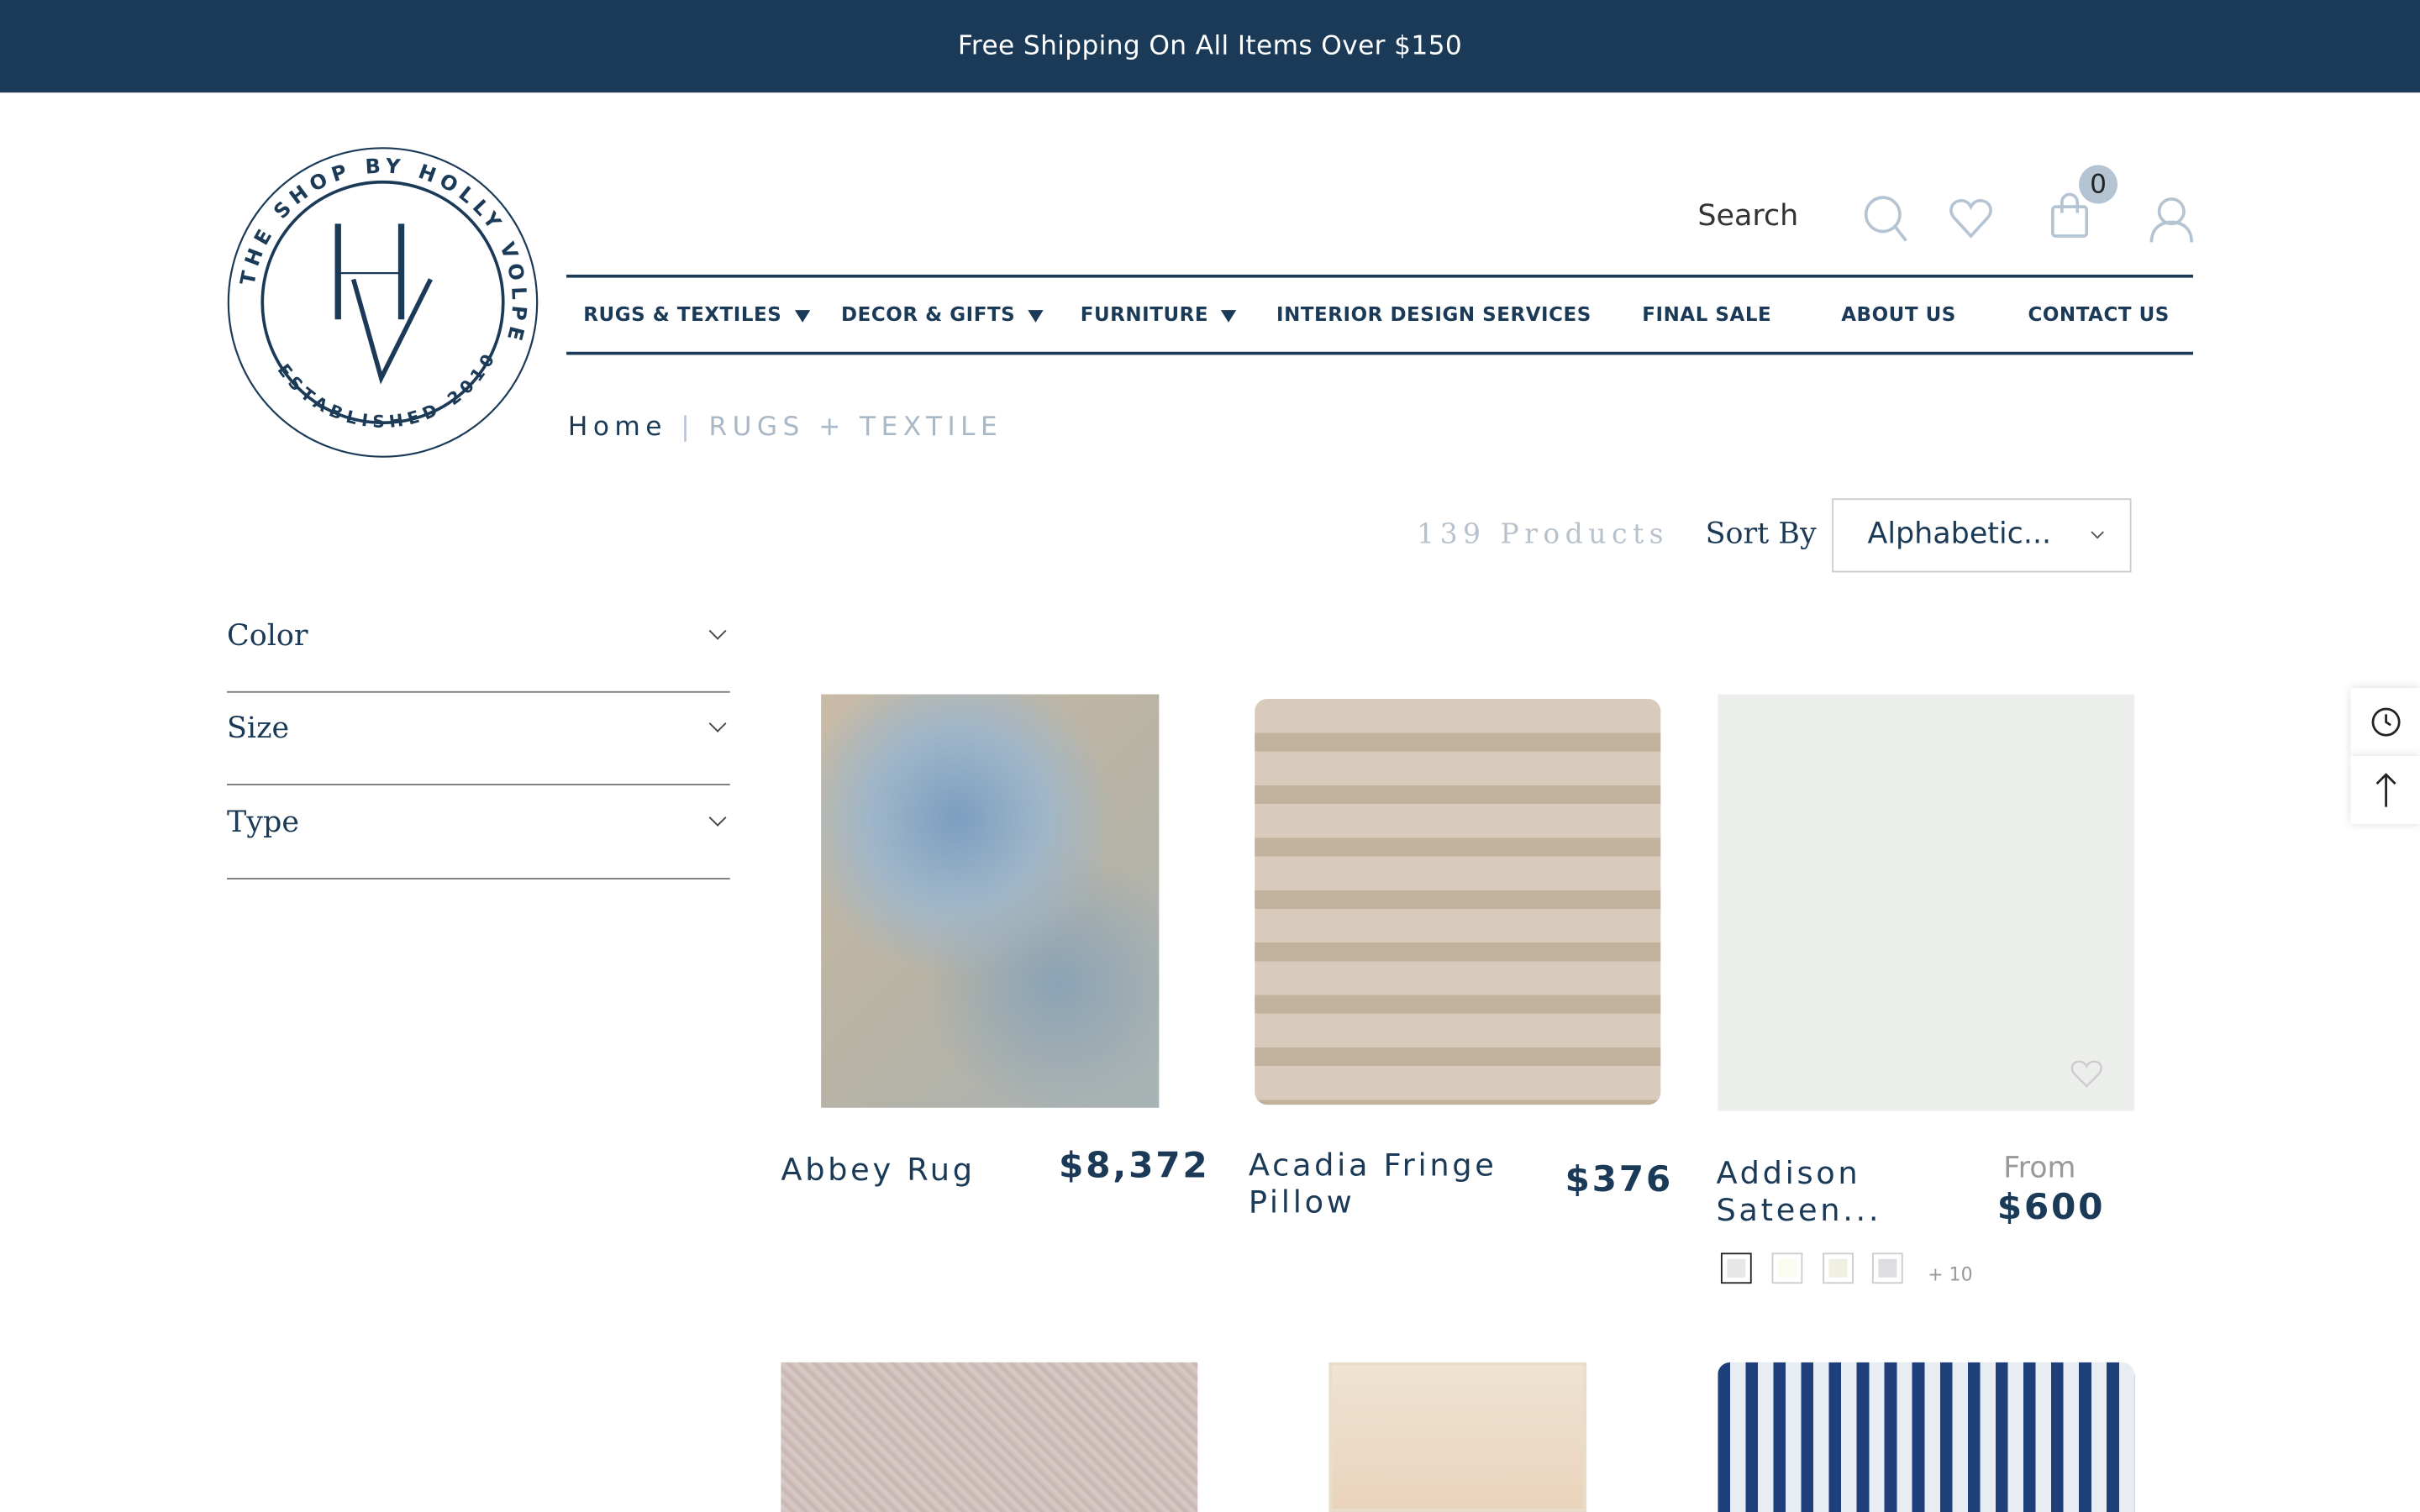 Image resolution: width=2420 pixels, height=1512 pixels. I want to click on breadcrumb-current: RUGS + TEXTILE, so click(855, 428).